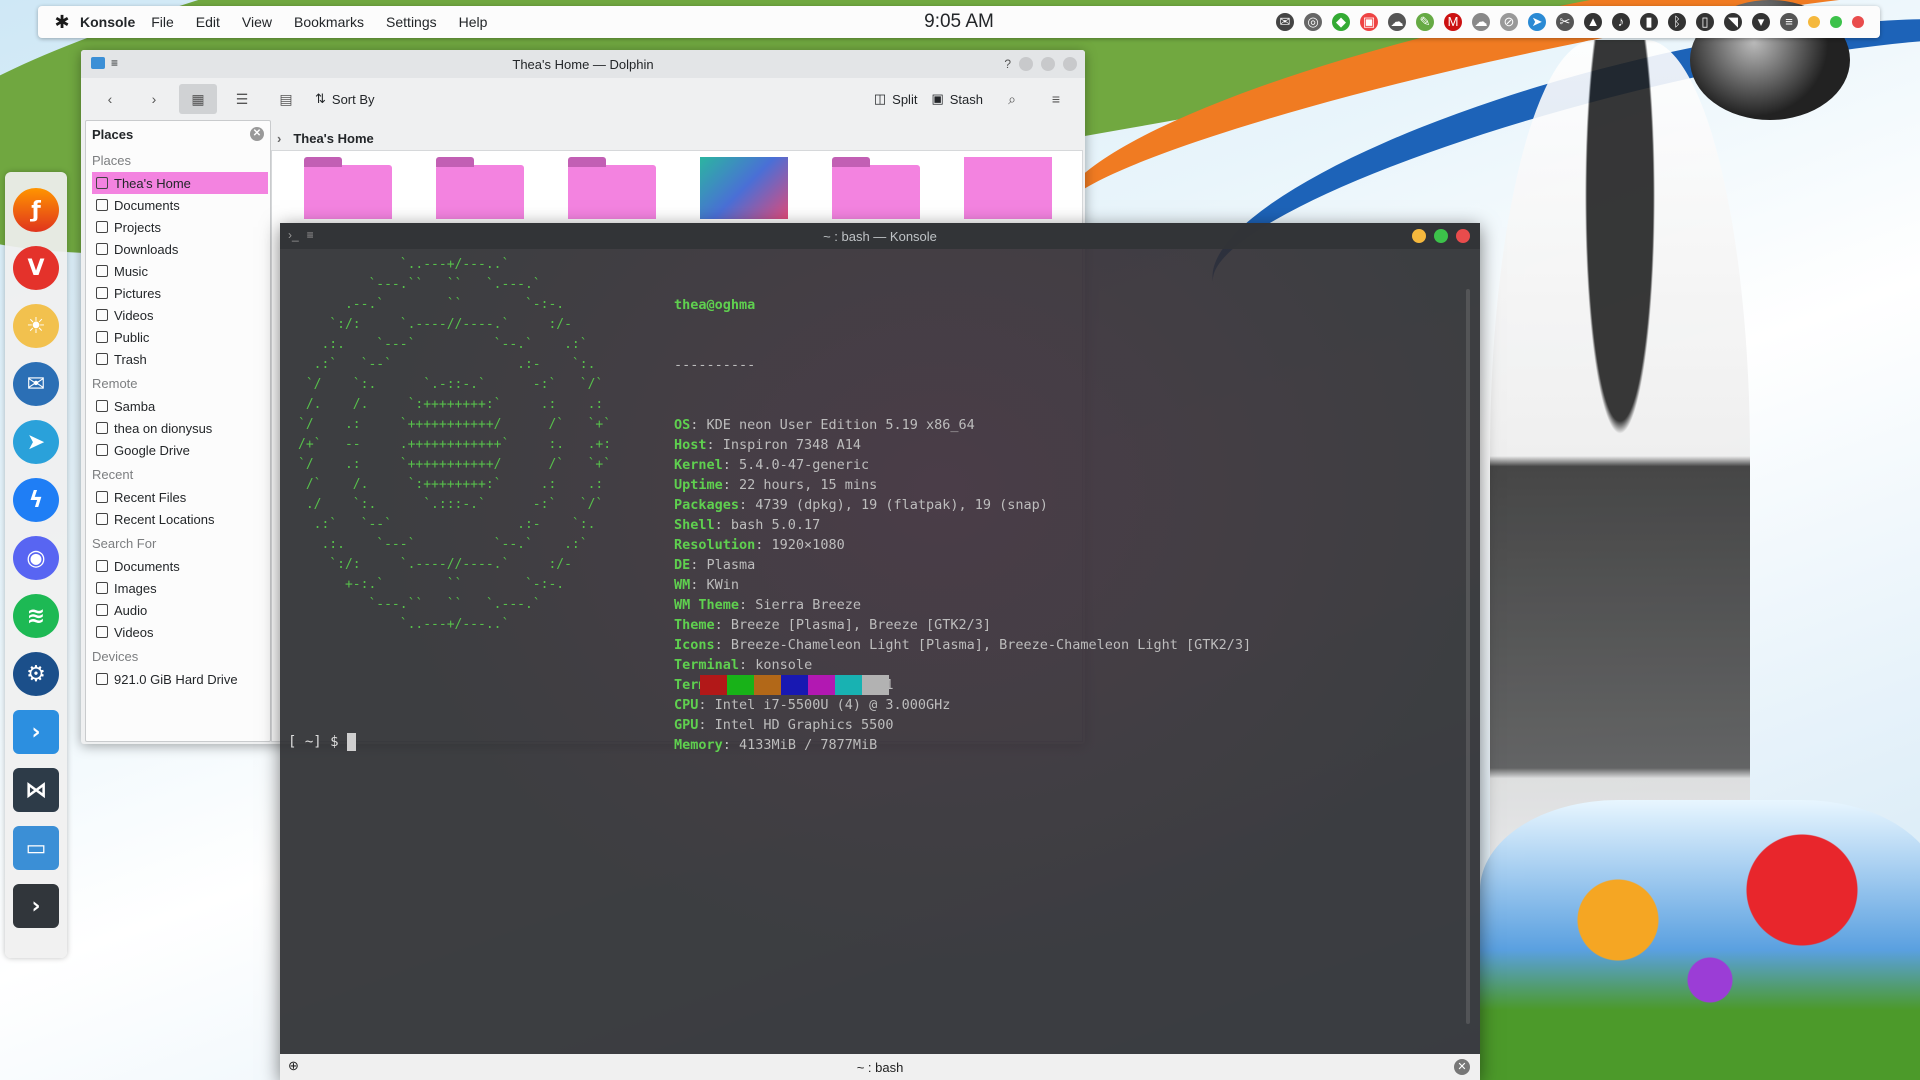  What do you see at coordinates (1677, 22) in the screenshot?
I see `bluetooth-tray-icon: ᛒ` at bounding box center [1677, 22].